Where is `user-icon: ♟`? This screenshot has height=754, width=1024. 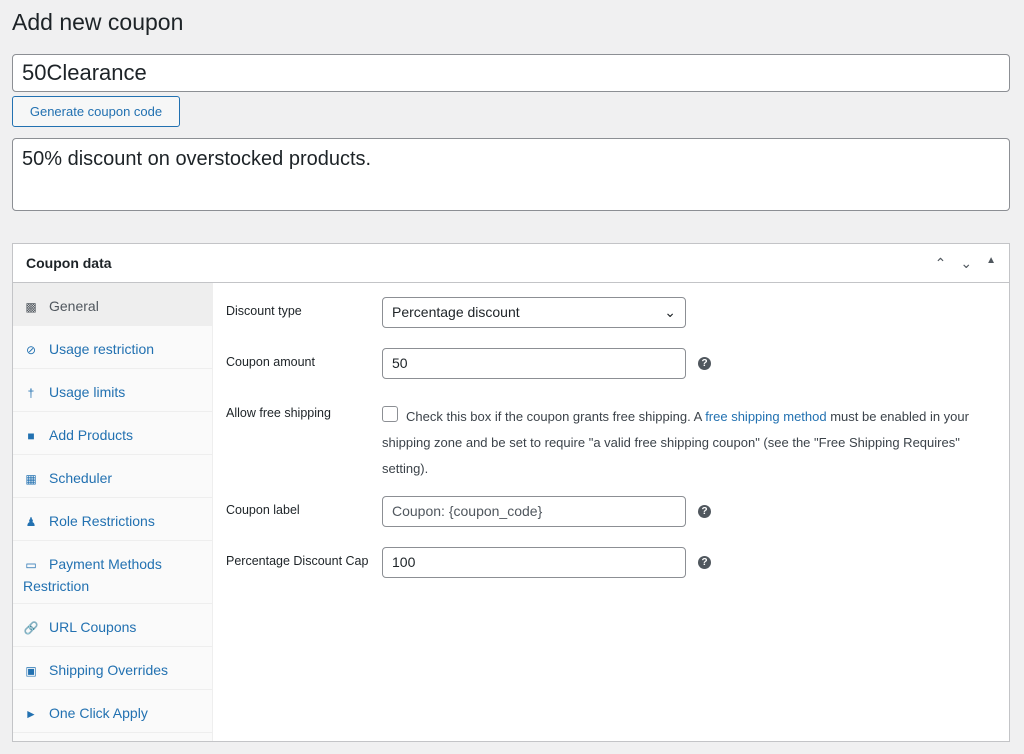
user-icon: ♟ is located at coordinates (31, 522).